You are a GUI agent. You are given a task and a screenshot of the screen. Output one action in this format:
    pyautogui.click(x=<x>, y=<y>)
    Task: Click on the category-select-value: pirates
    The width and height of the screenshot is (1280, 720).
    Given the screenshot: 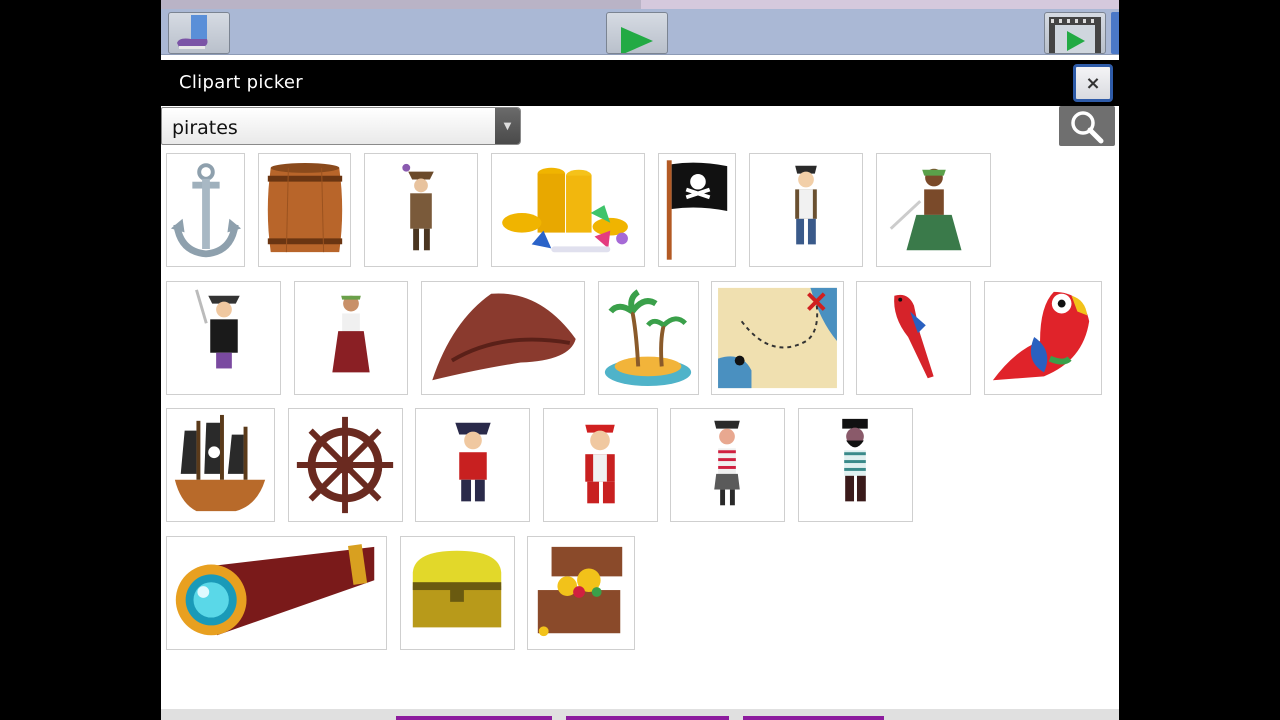 What is the action you would take?
    pyautogui.click(x=205, y=128)
    